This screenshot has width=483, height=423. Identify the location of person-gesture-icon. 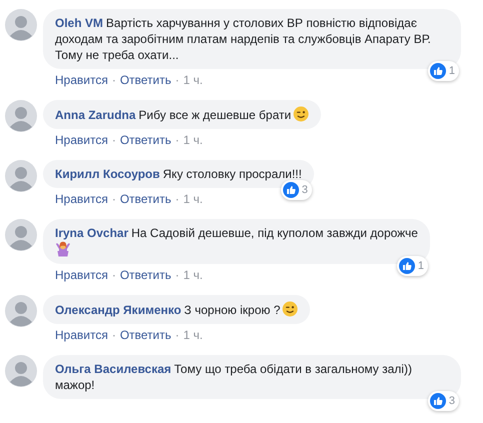
(63, 249).